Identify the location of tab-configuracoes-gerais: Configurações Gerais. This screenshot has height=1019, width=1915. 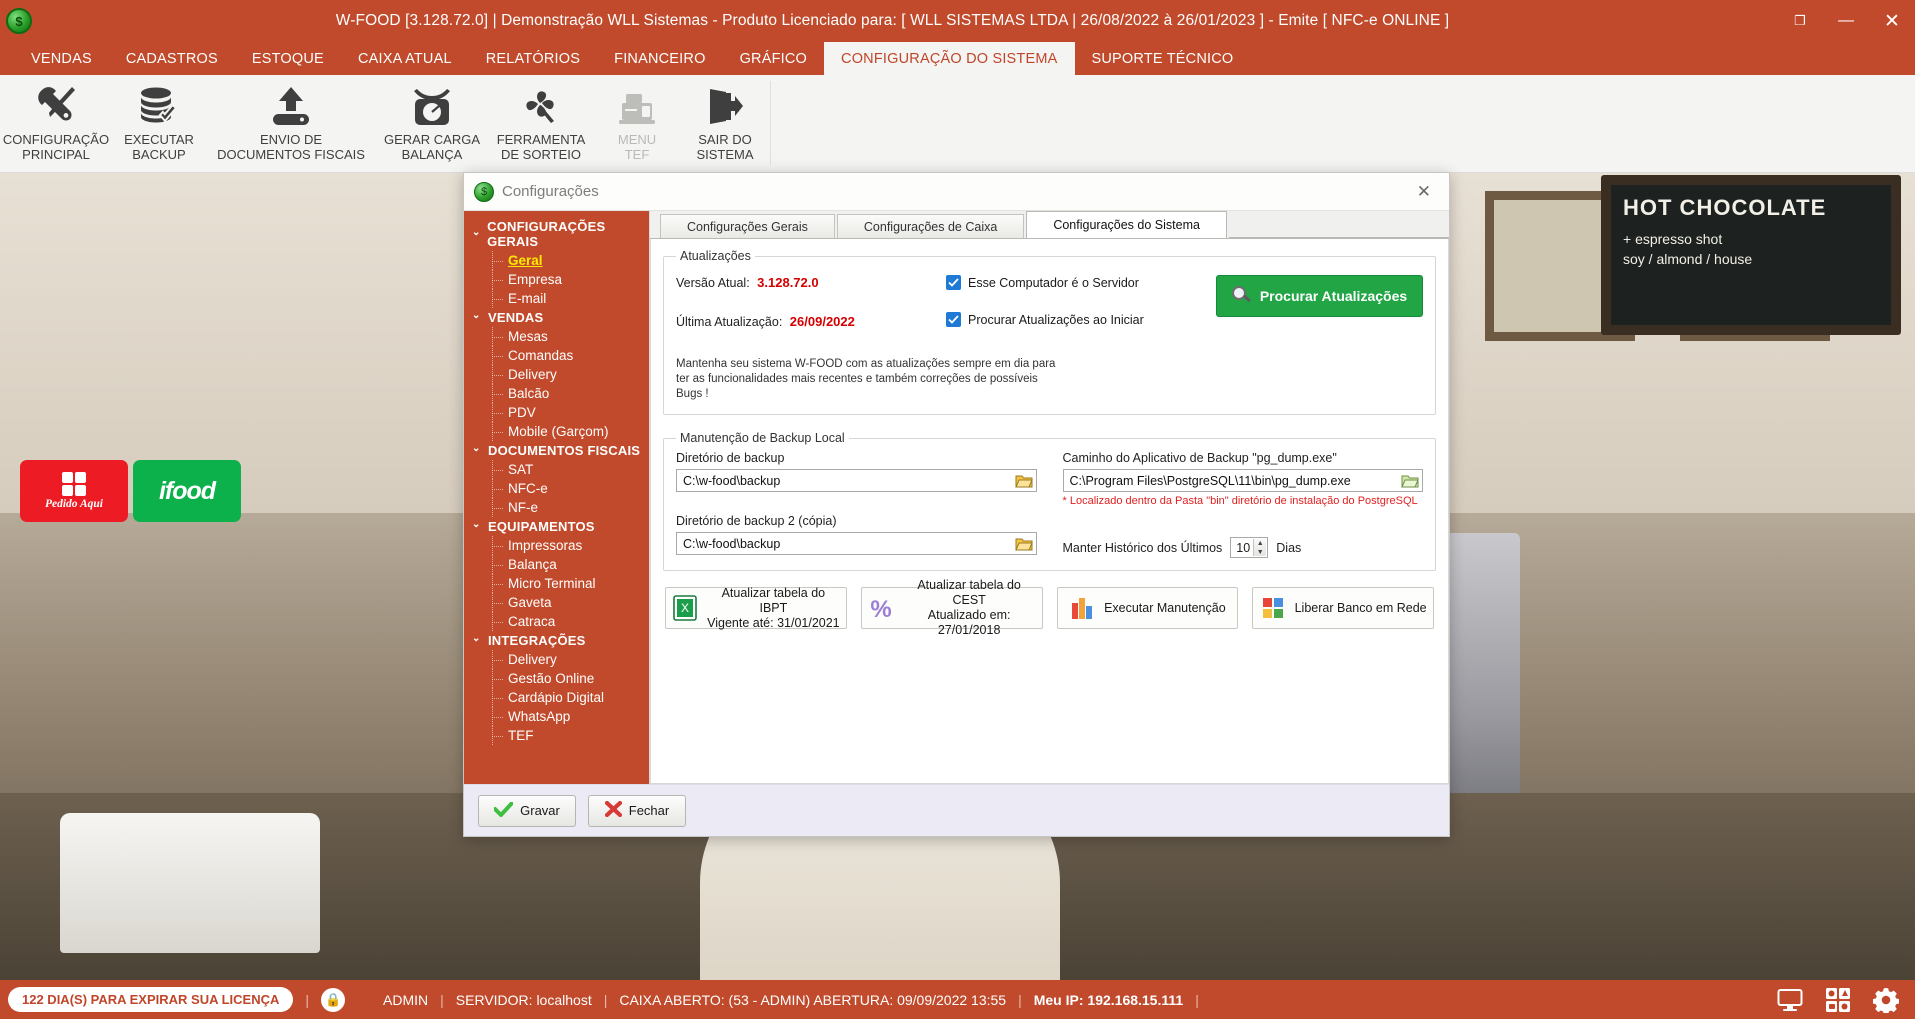
(747, 226).